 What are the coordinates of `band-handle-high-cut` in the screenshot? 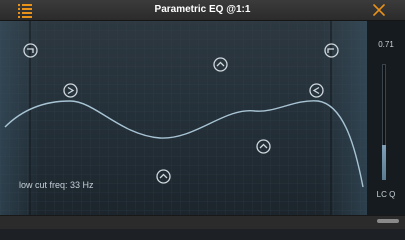 It's located at (316, 90).